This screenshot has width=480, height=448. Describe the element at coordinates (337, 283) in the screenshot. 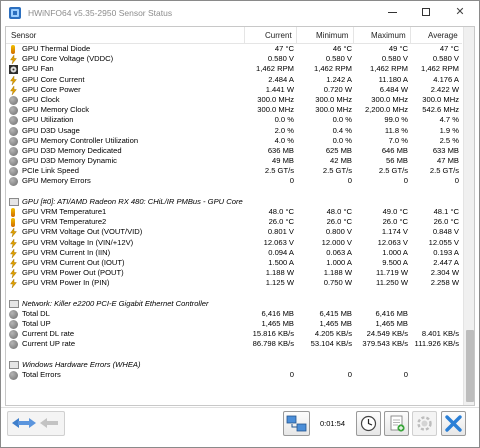

I see `minimum-value: 0.750 W` at that location.